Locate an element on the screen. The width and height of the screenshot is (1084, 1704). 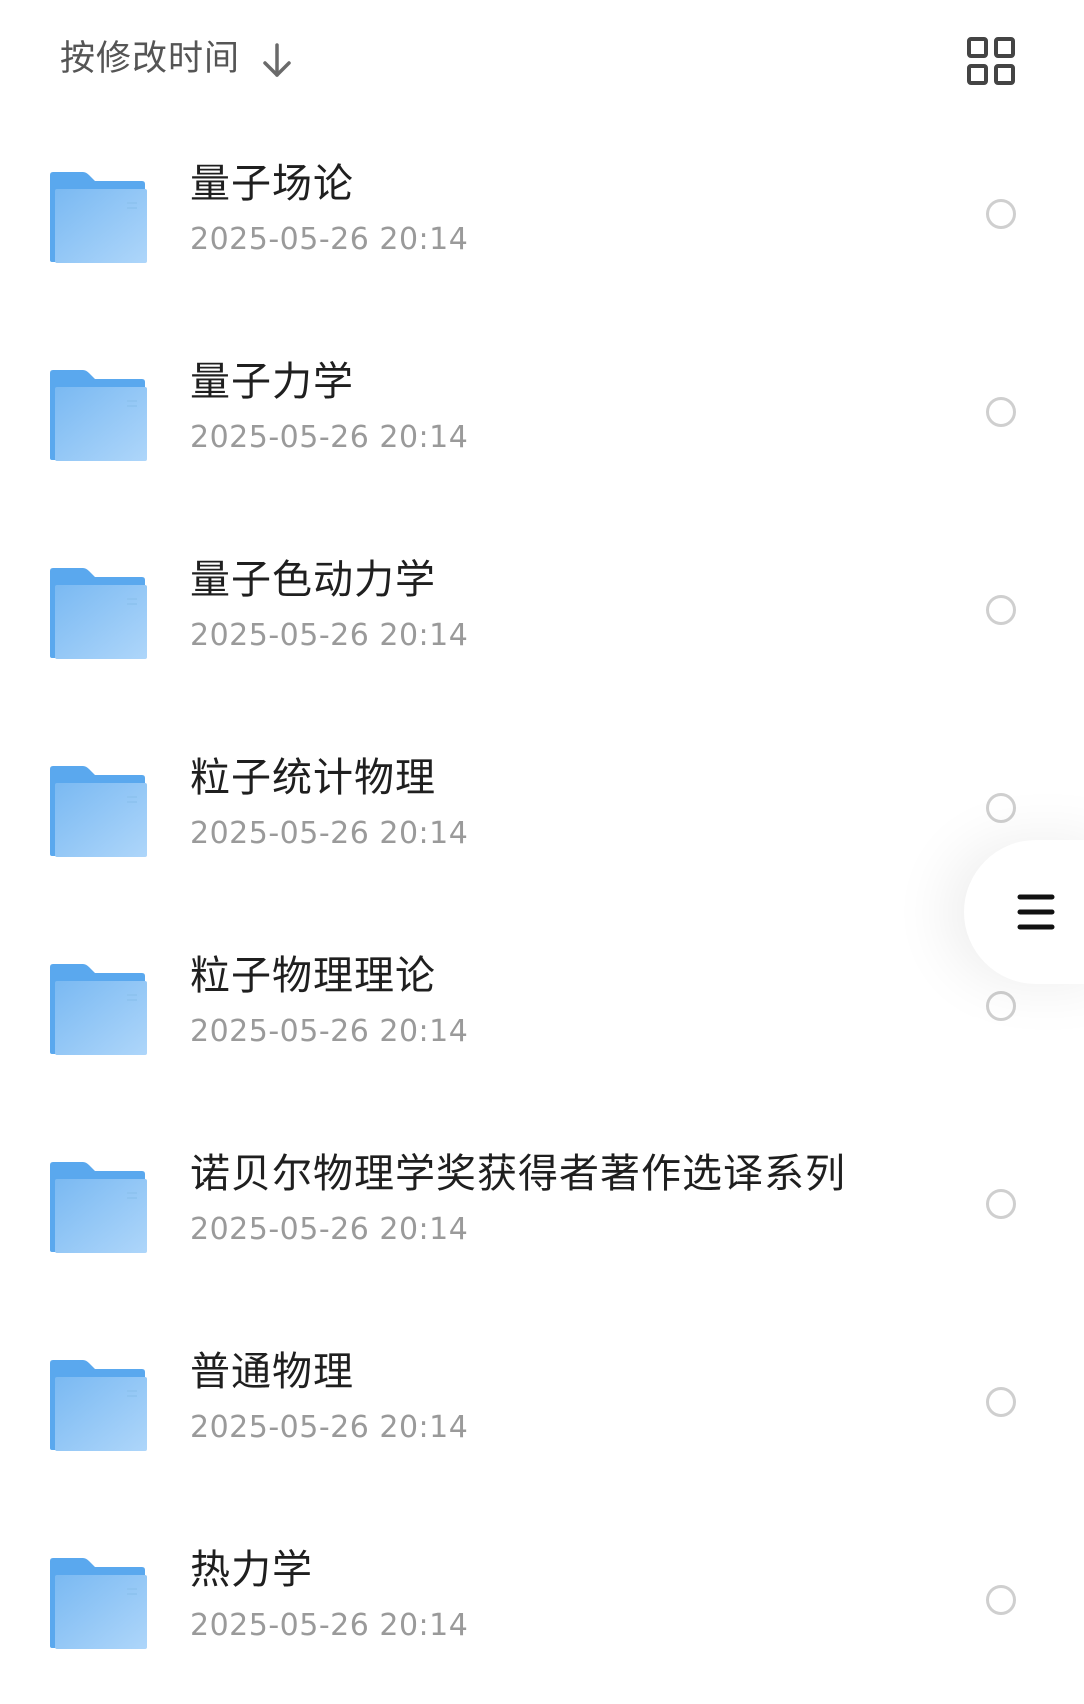
toolbar: 按修改时间 is located at coordinates (542, 60).